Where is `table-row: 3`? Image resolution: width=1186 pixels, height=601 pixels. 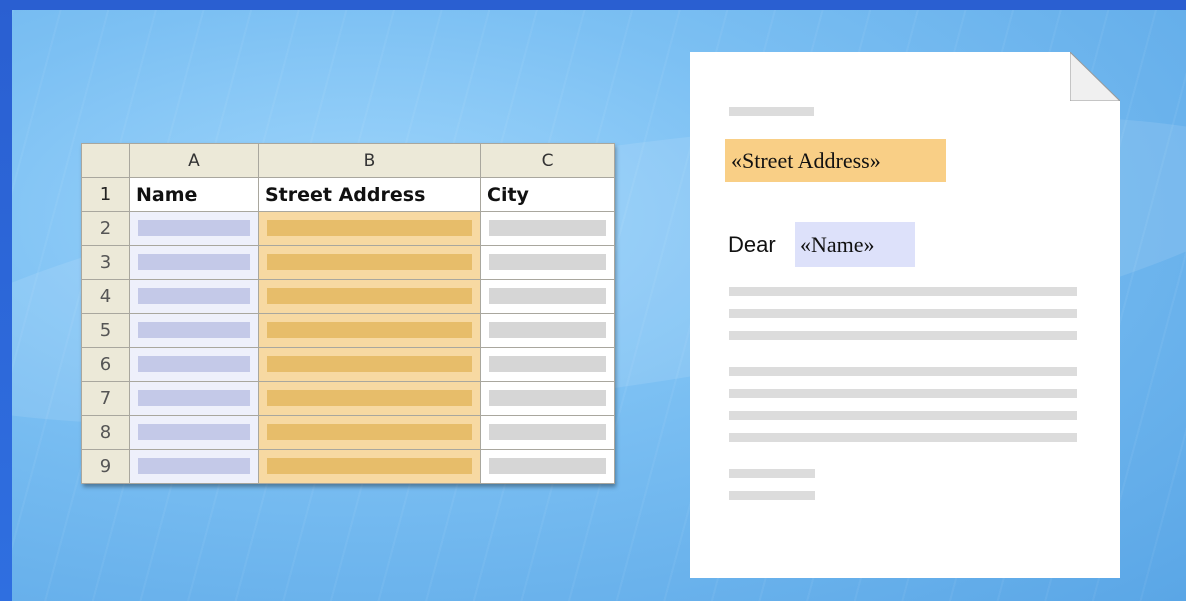 table-row: 3 is located at coordinates (348, 262).